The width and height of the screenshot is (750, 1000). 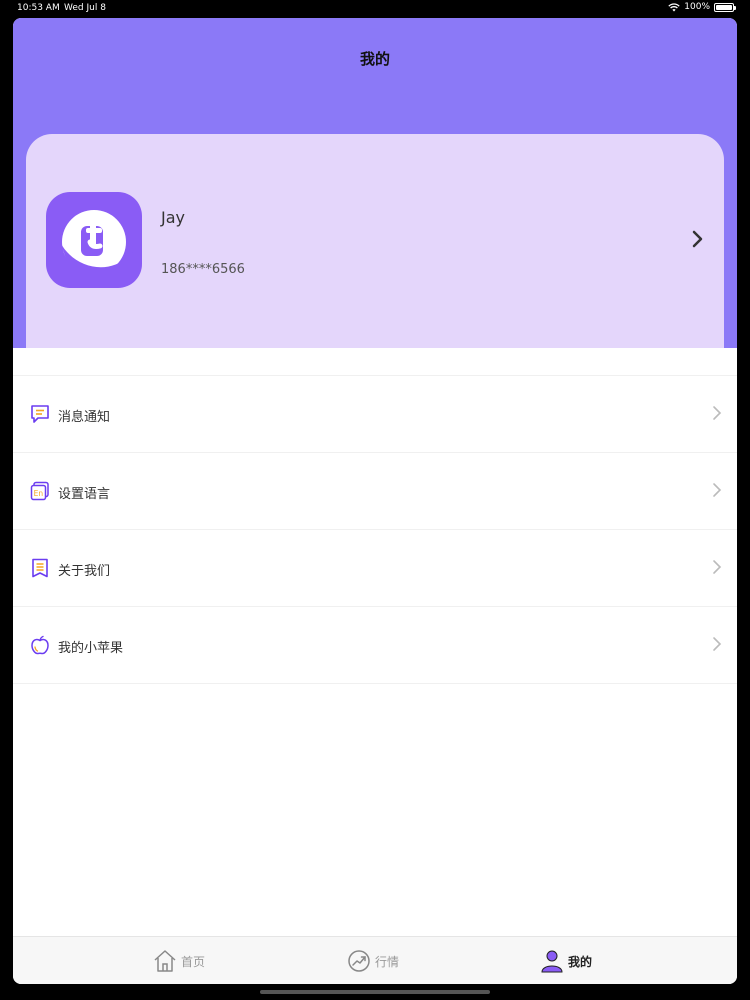 I want to click on app-logo-icon, so click(x=97, y=242).